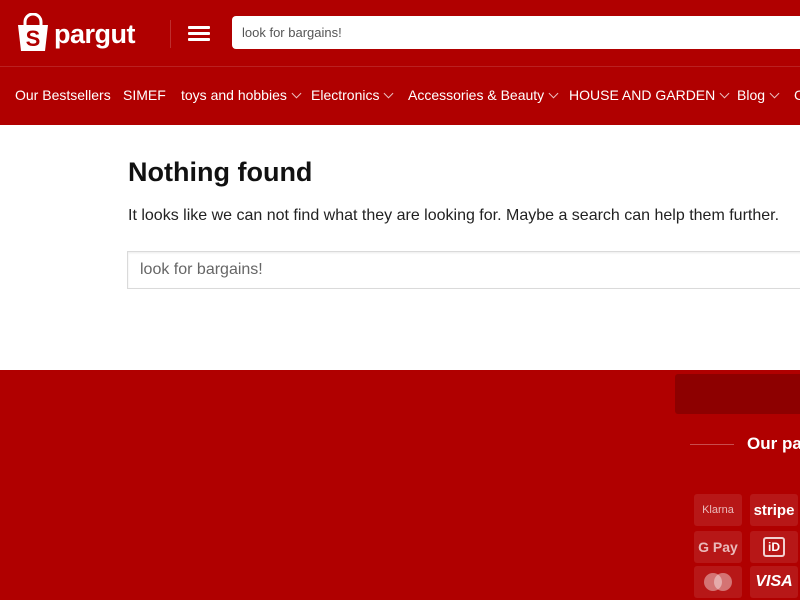  I want to click on svg-text: S, so click(33, 38).